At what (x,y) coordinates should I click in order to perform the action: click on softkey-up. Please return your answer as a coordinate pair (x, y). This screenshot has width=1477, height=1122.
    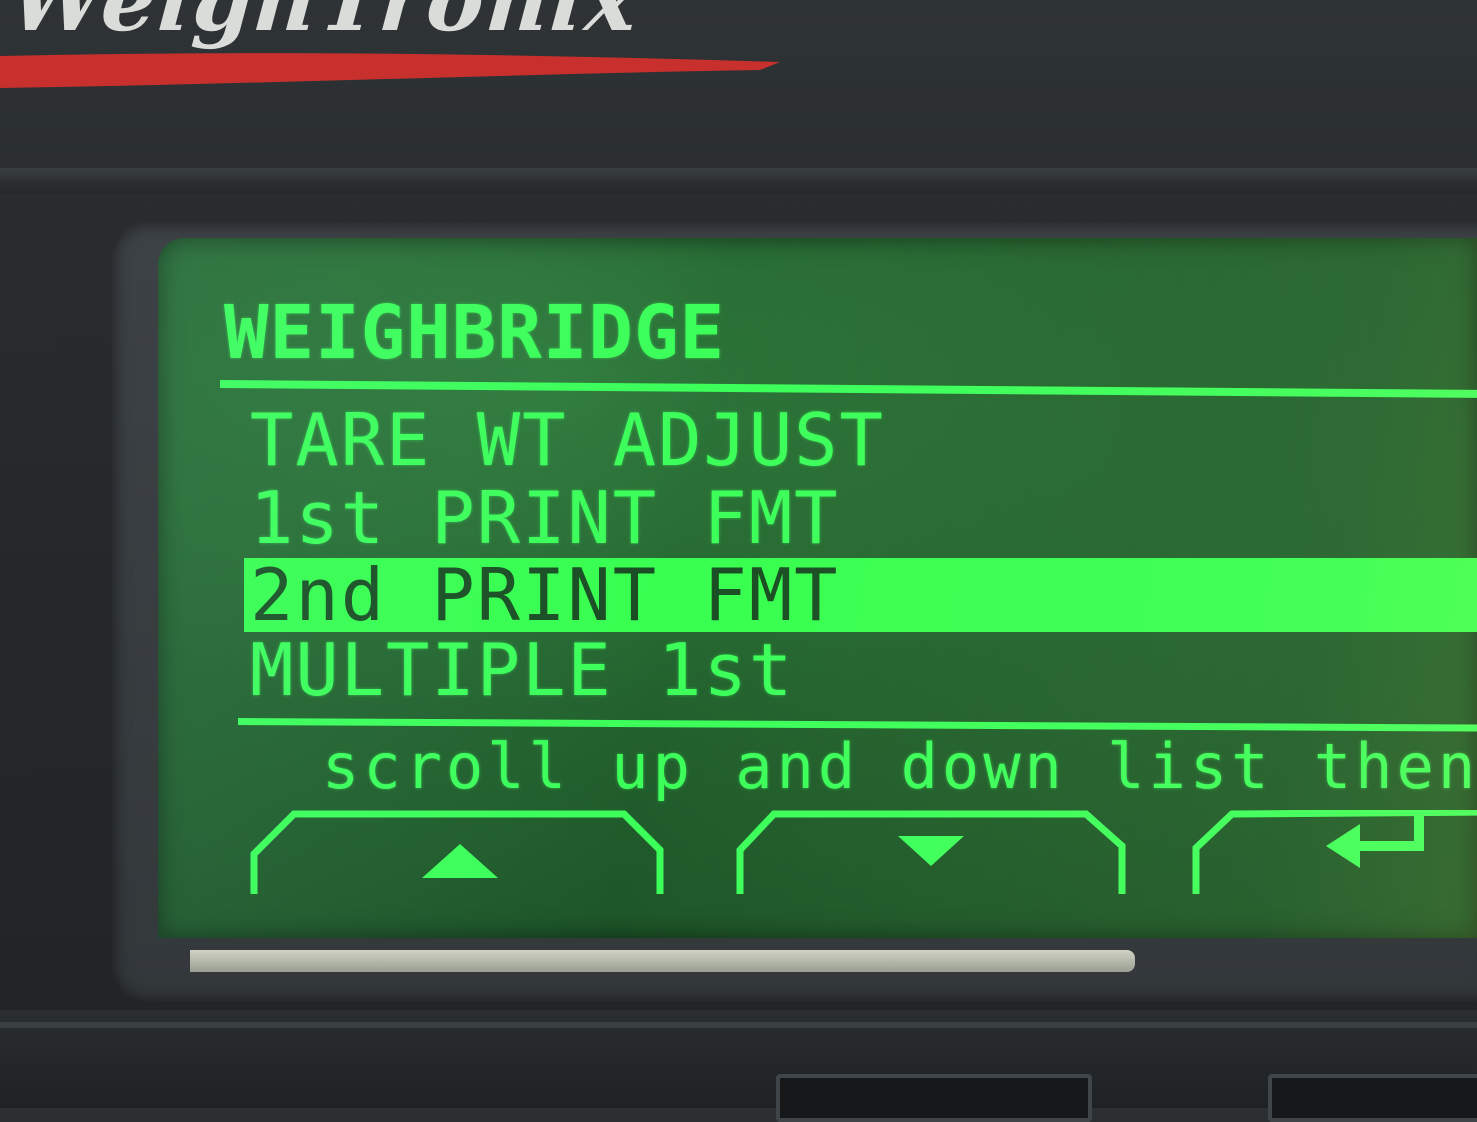
    Looking at the image, I should click on (457, 852).